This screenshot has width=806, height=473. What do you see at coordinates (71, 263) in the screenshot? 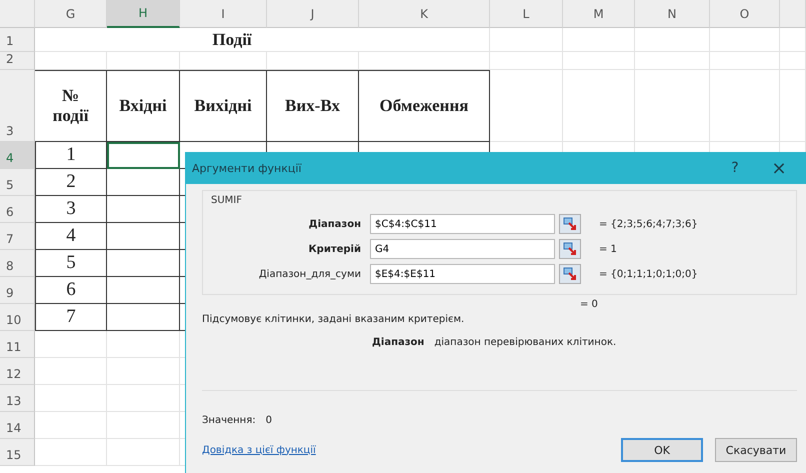
I see `table-cell: 5` at bounding box center [71, 263].